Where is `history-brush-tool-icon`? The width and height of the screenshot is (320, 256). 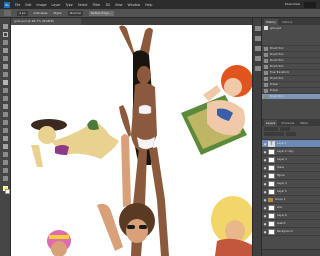 history-brush-tool-icon is located at coordinates (5, 98).